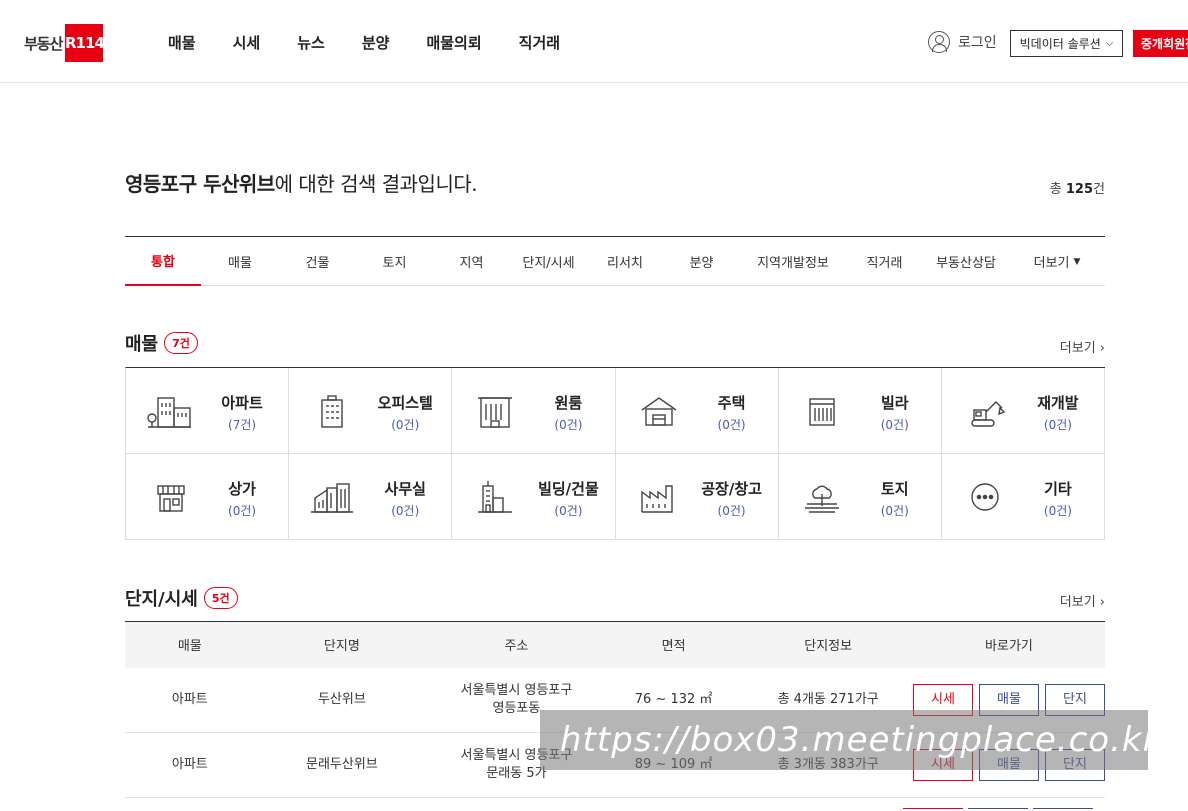 The width and height of the screenshot is (1188, 811). I want to click on listings-count-badge: 7건, so click(181, 343).